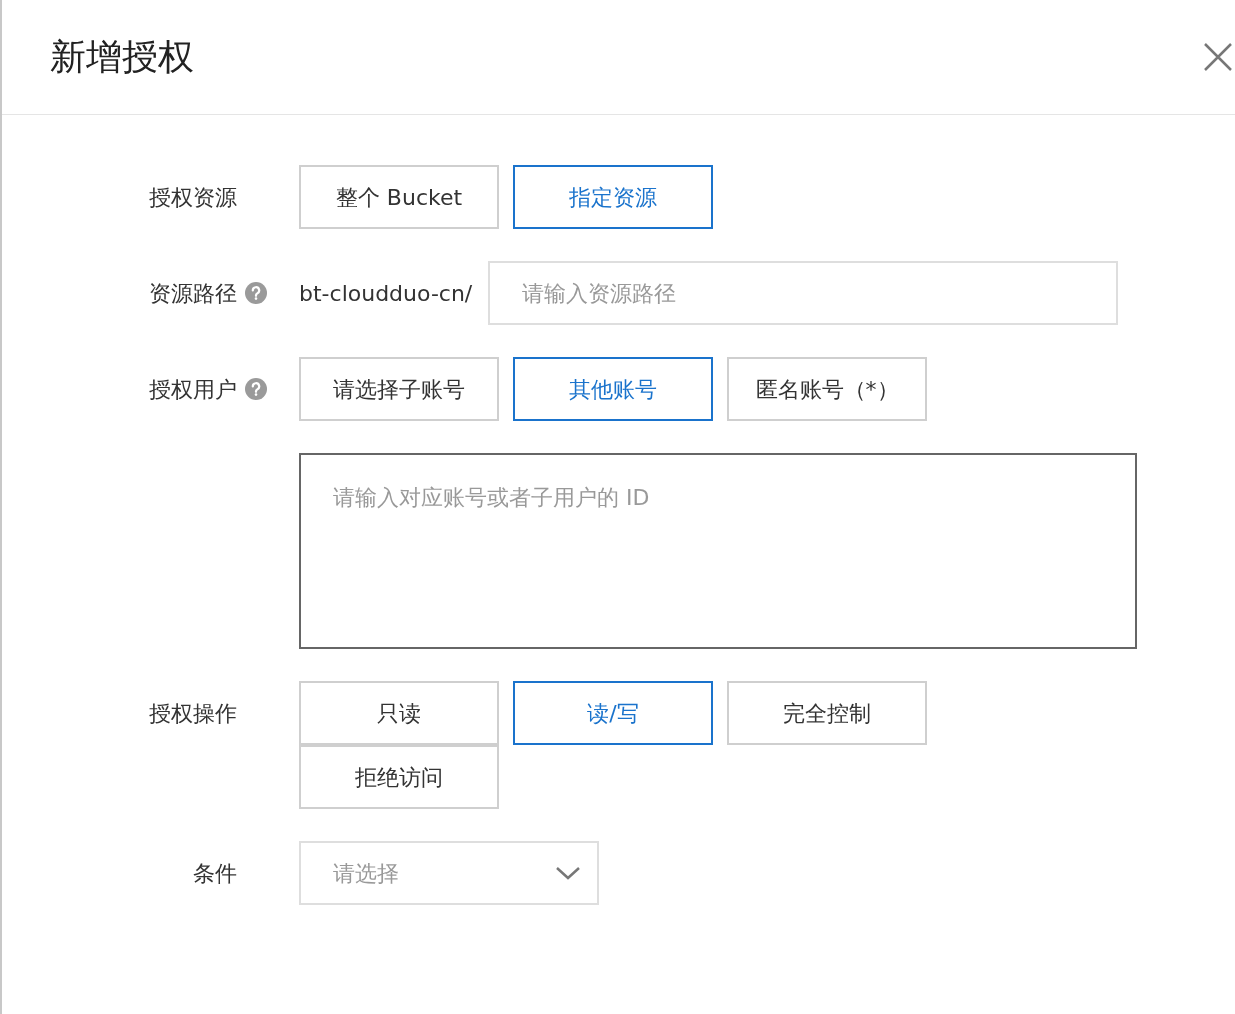 This screenshot has width=1235, height=1014. I want to click on option-button: 指定资源, so click(613, 197).